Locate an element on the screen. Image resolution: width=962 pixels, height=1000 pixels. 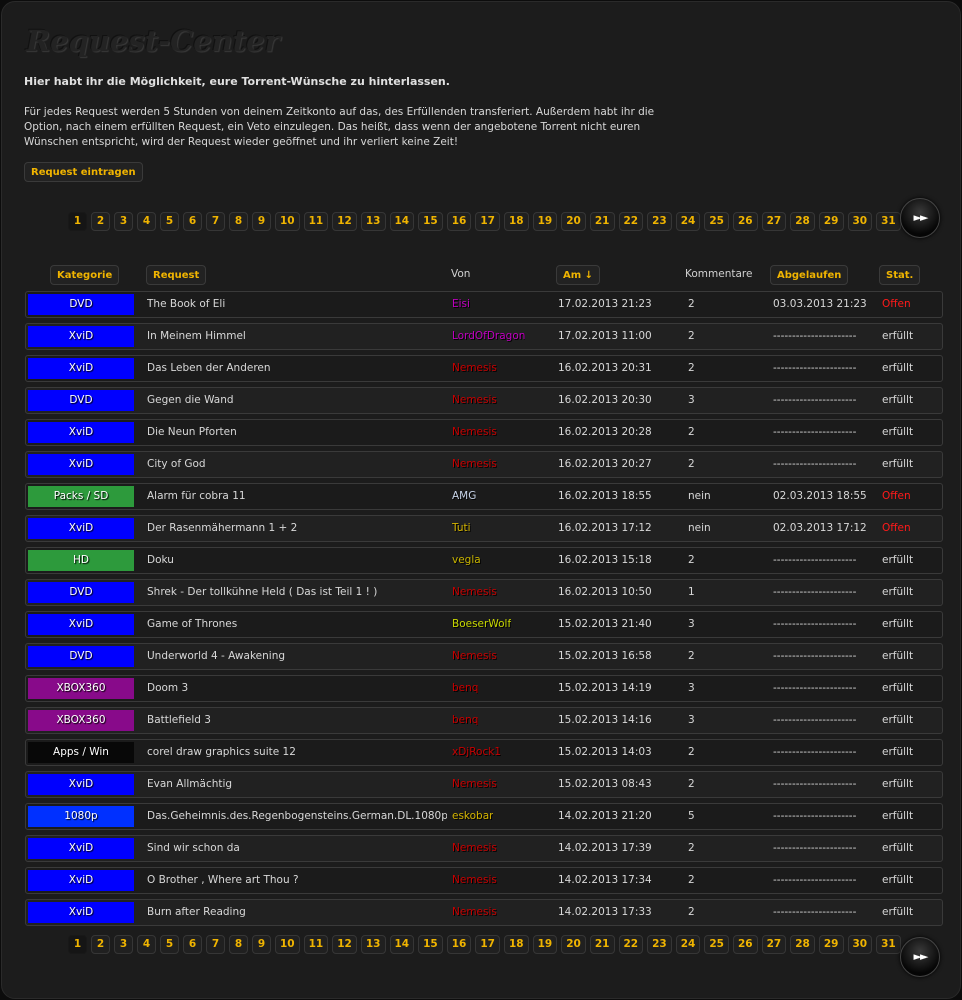
request-link: In Meinem Himmel is located at coordinates (297, 336).